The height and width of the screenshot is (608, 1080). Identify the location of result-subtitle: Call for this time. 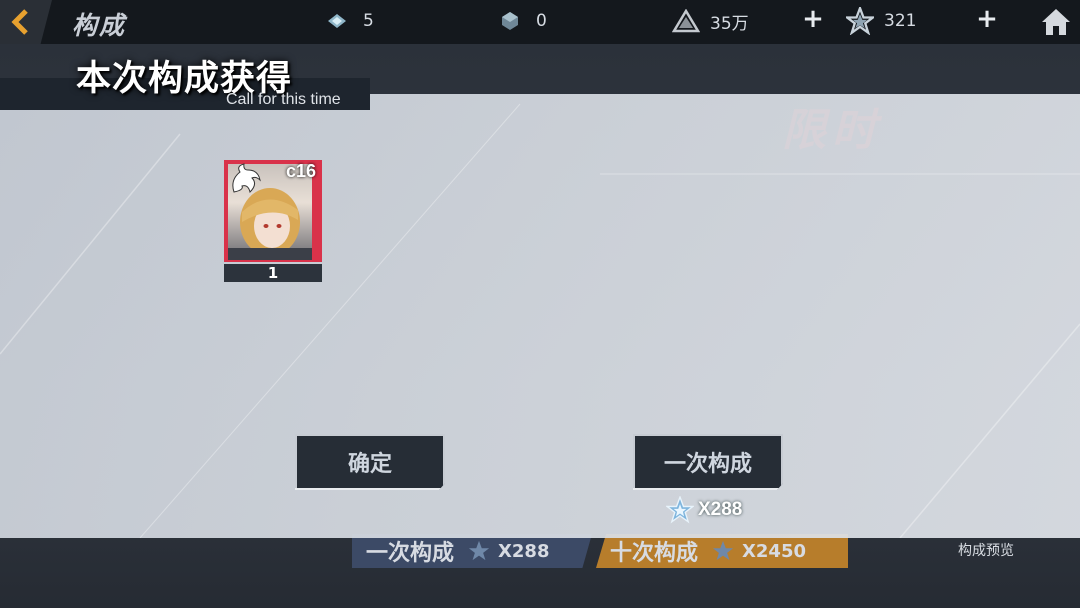
(283, 99).